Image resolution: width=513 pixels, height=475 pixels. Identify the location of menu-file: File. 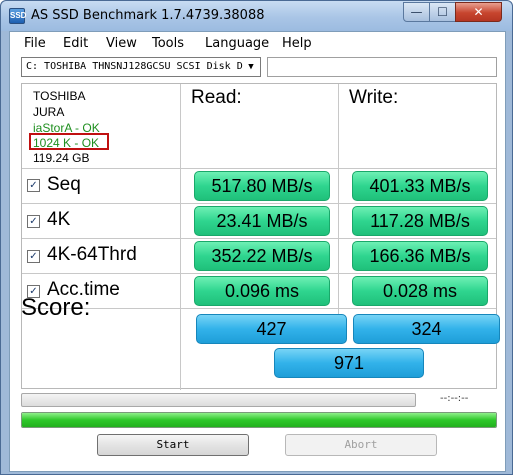
(35, 43).